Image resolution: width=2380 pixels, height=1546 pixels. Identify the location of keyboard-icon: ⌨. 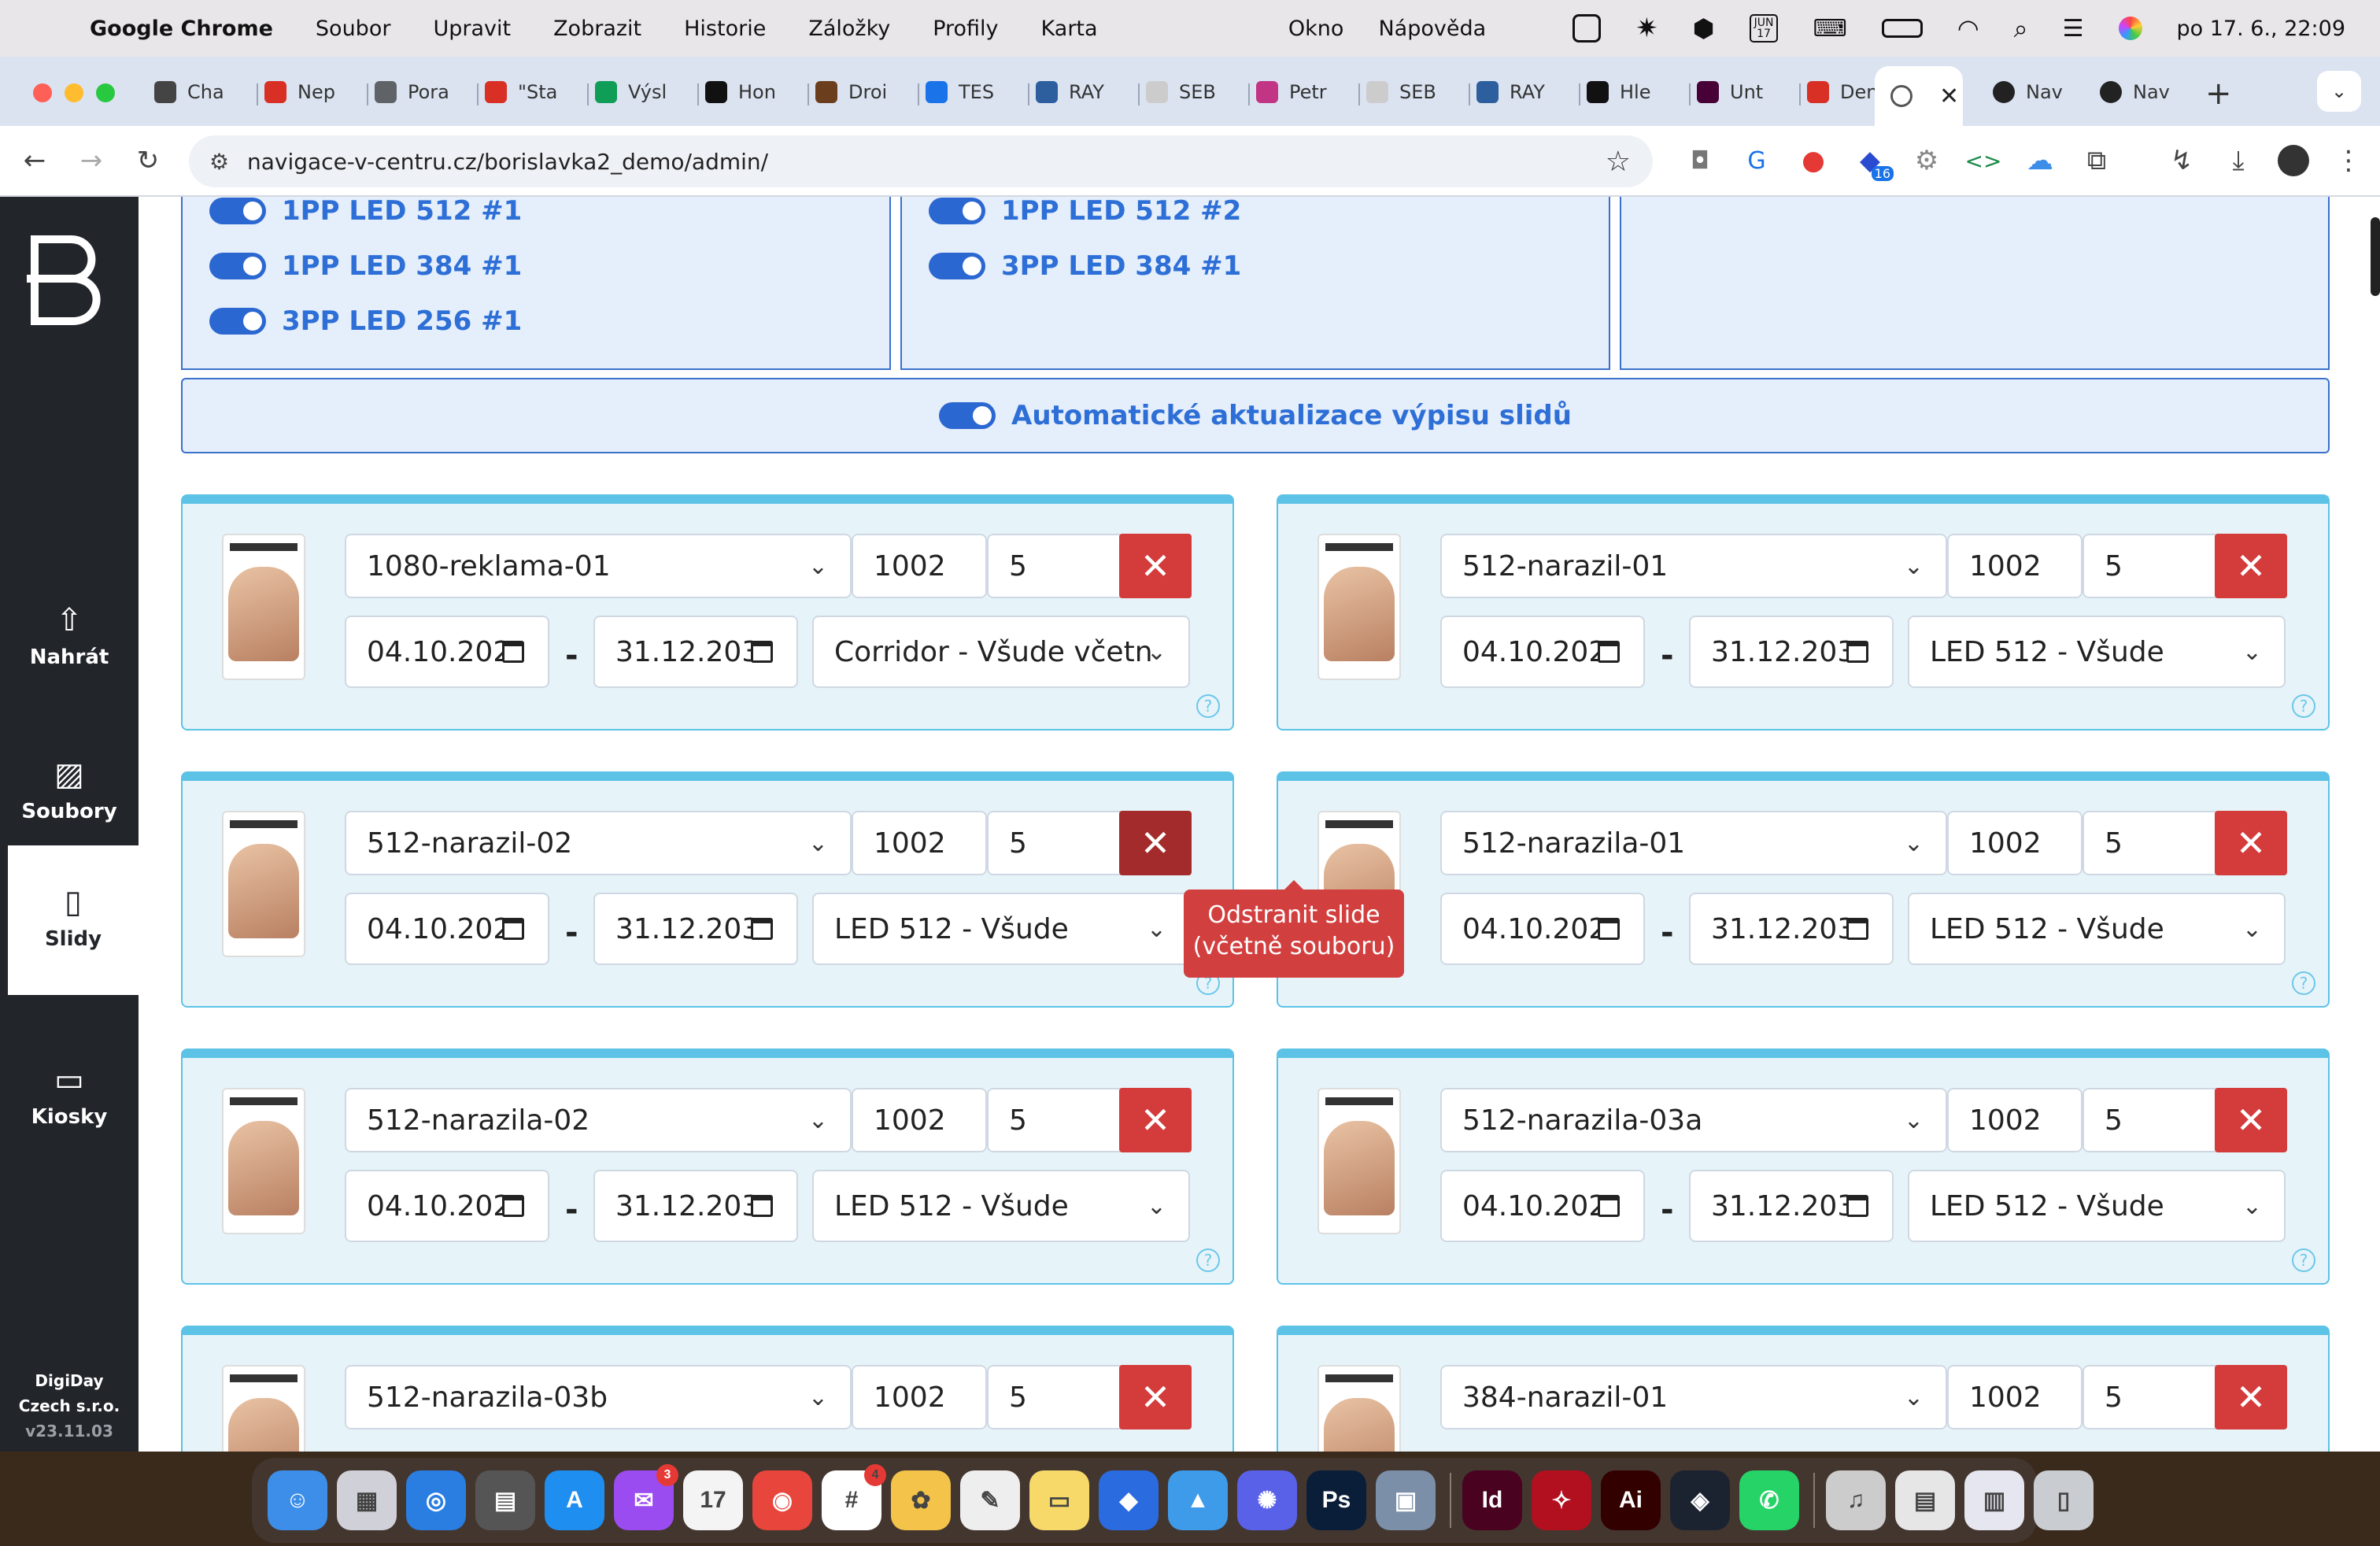
(1829, 29).